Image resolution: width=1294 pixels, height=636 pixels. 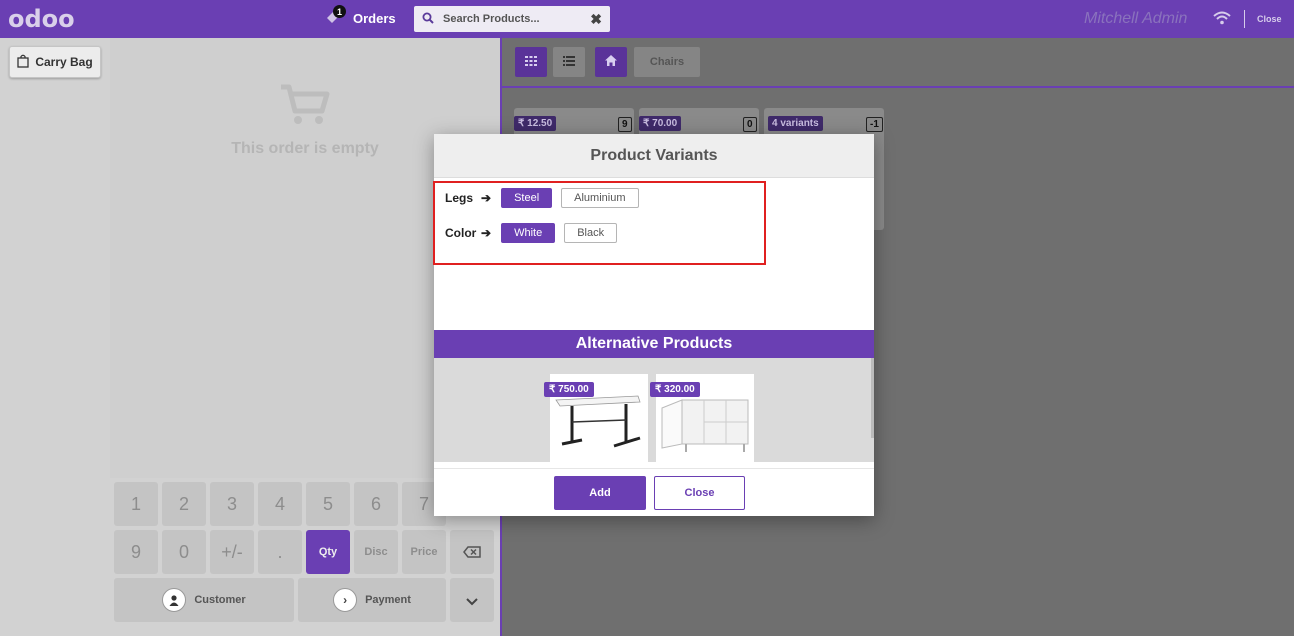 I want to click on add-button: Add, so click(x=600, y=493).